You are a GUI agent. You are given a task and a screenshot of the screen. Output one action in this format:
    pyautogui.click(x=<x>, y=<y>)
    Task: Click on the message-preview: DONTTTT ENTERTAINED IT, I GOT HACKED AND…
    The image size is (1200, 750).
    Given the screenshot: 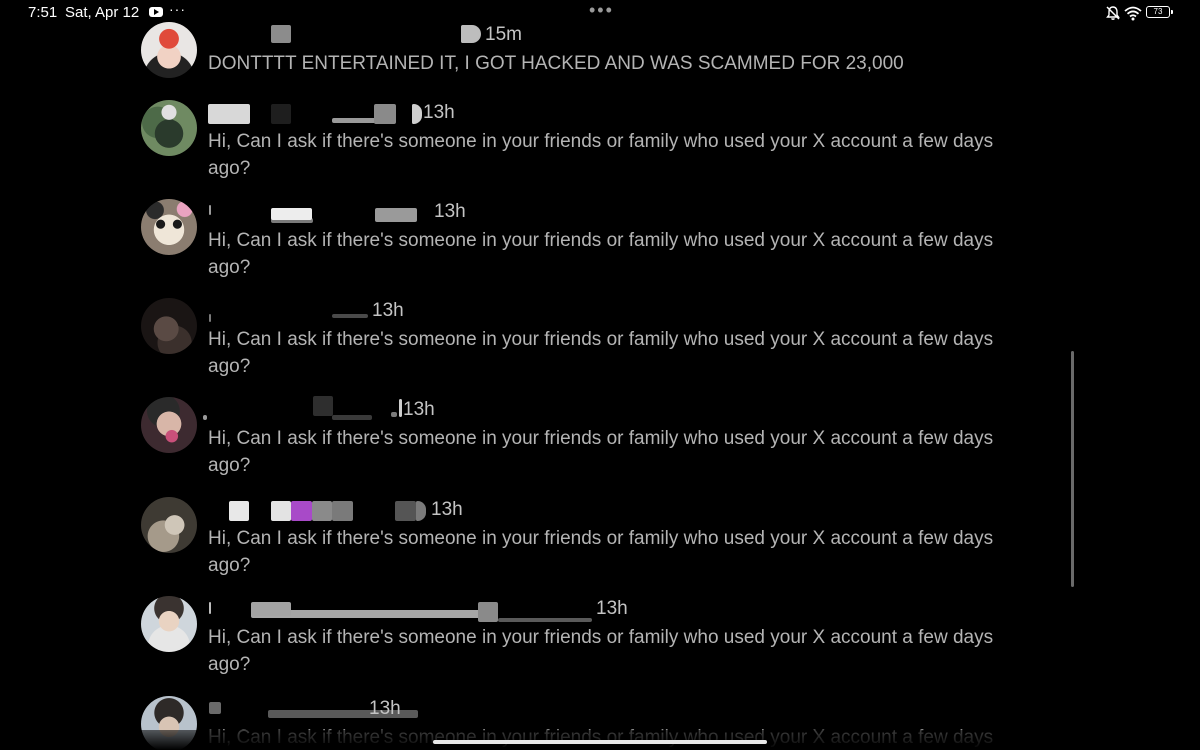 What is the action you would take?
    pyautogui.click(x=556, y=63)
    